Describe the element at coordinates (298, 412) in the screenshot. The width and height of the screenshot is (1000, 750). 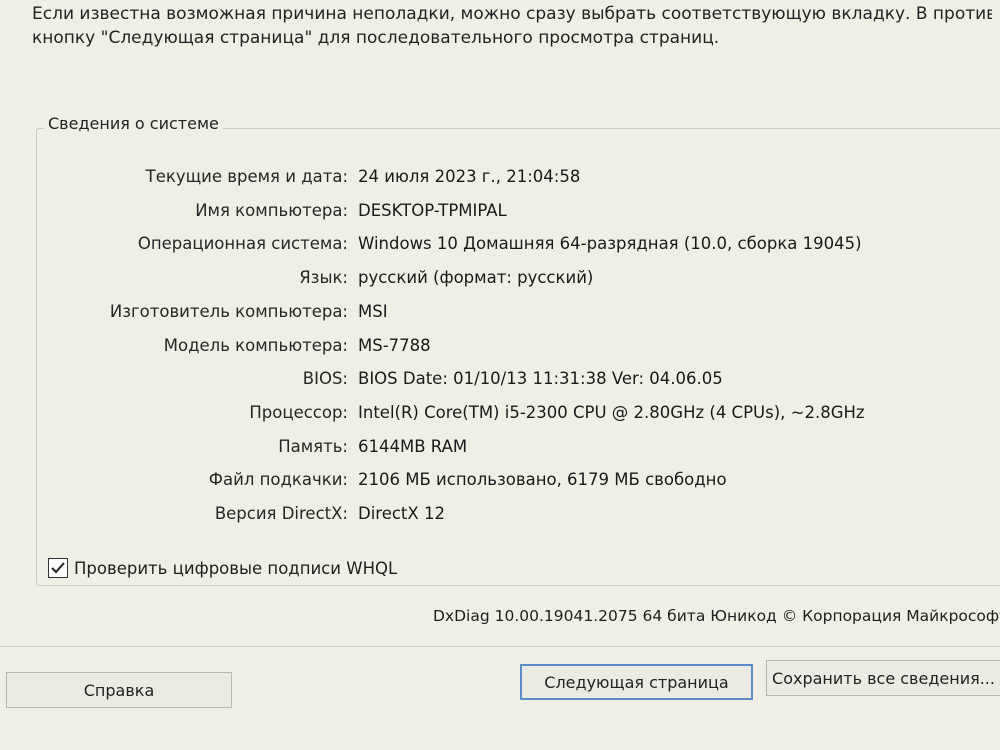
I see `info-label: Процессор:` at that location.